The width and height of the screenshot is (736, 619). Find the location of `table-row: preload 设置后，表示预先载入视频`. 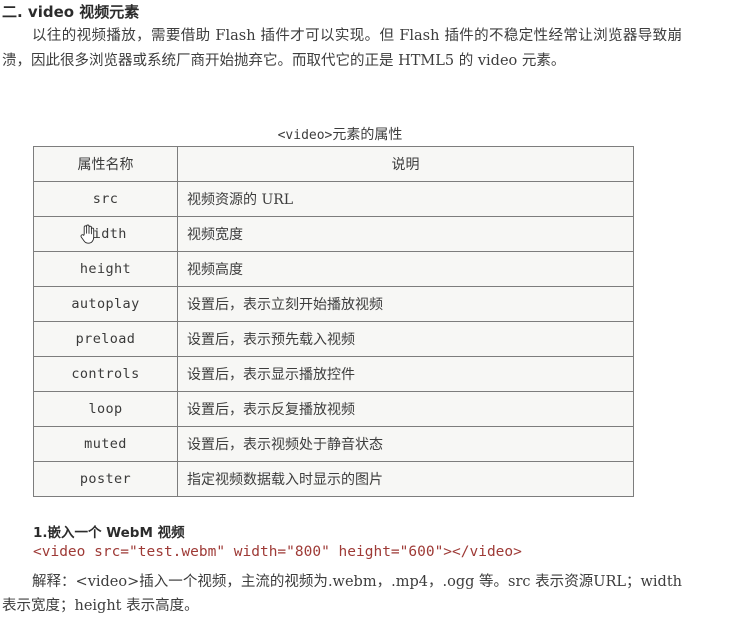

table-row: preload 设置后，表示预先载入视频 is located at coordinates (333, 339).